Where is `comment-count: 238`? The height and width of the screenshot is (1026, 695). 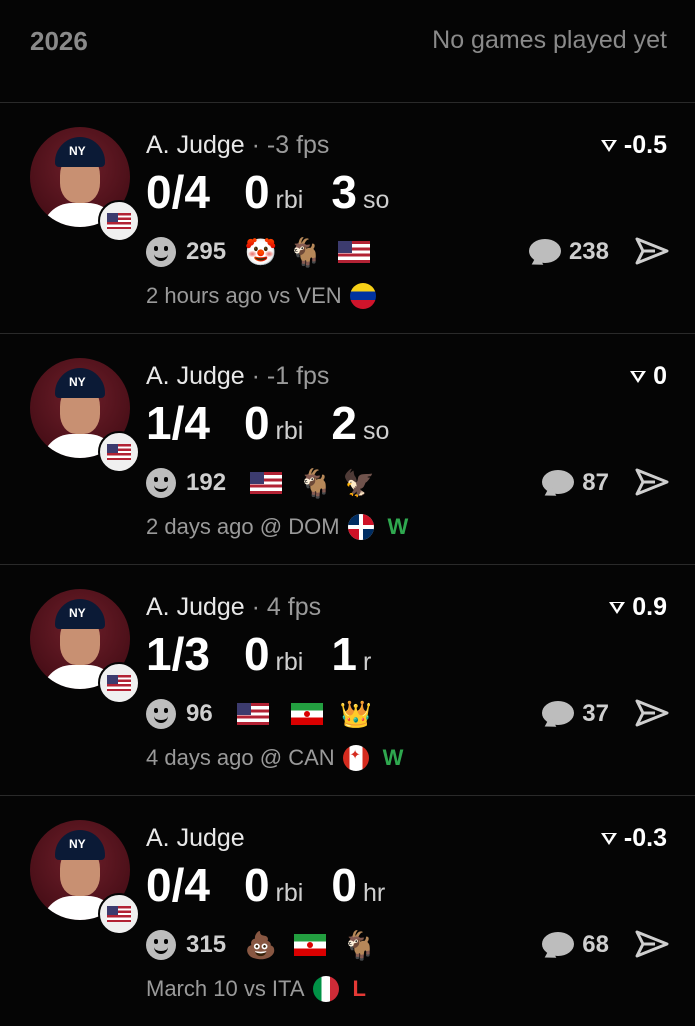
comment-count: 238 is located at coordinates (588, 251).